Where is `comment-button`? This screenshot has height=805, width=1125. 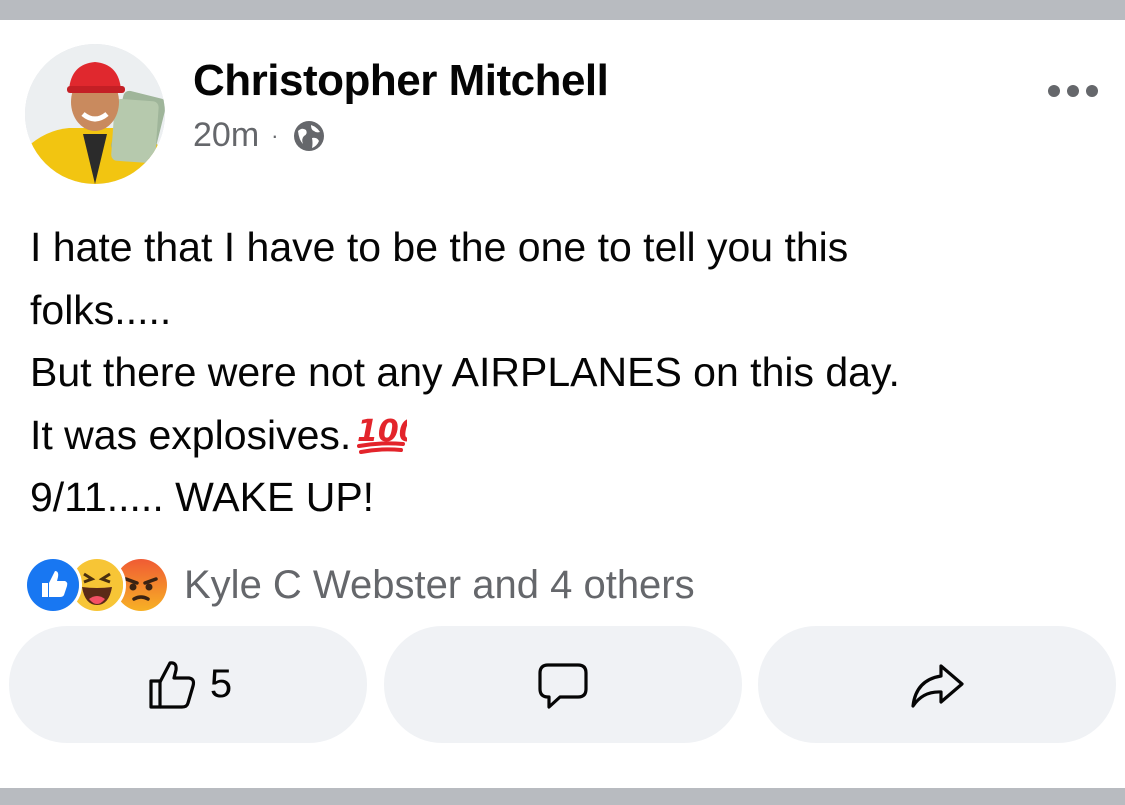
comment-button is located at coordinates (563, 684).